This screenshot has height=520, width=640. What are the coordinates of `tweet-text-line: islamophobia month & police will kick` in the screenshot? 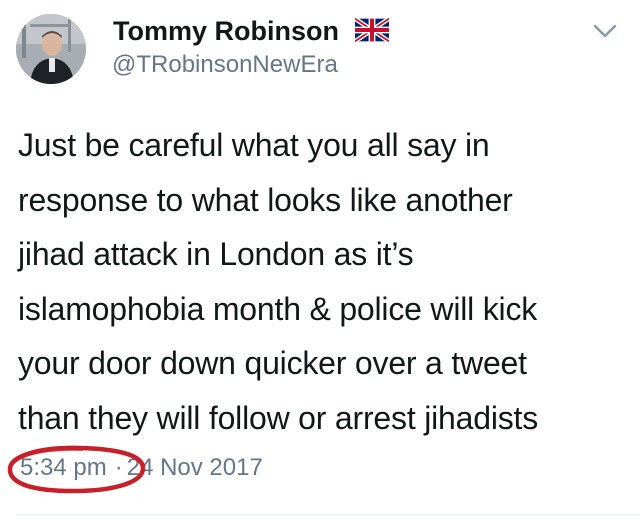 It's located at (278, 308).